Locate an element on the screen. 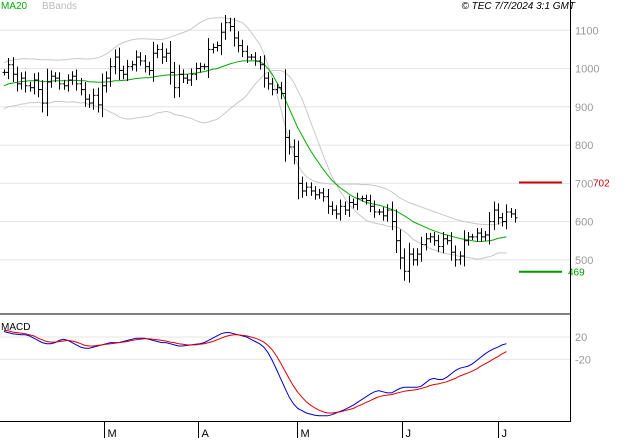 The width and height of the screenshot is (627, 440). price-levels: 702469 is located at coordinates (564, 229).